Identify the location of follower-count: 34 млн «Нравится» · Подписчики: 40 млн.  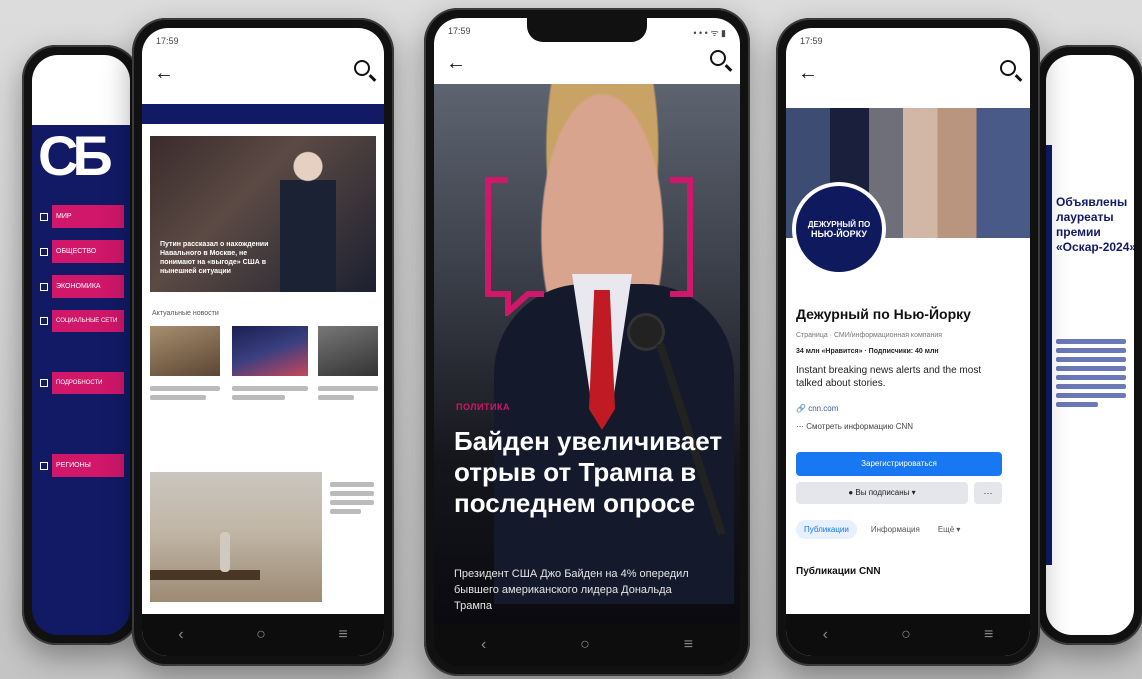
(867, 351).